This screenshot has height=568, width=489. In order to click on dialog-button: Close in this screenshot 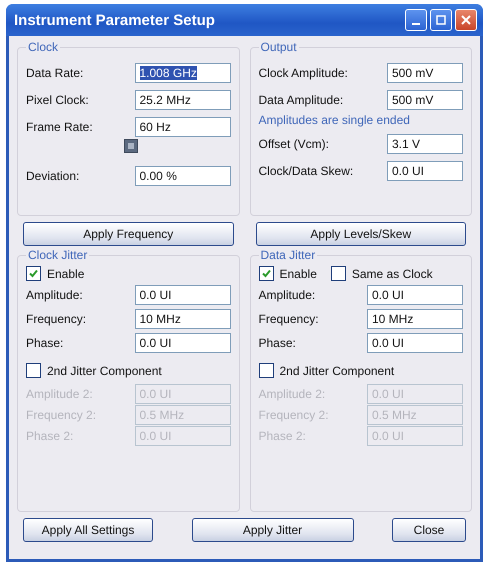, I will do `click(429, 530)`.